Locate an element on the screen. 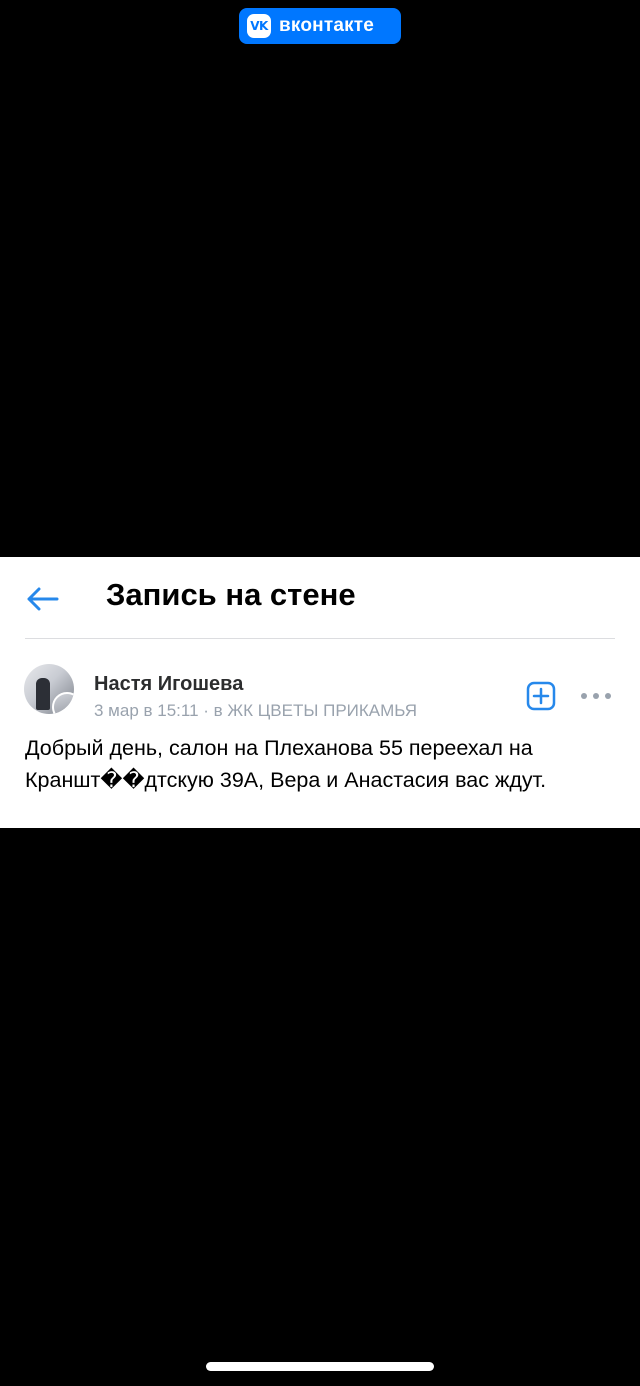 The width and height of the screenshot is (640, 1386). vk-logo-icon: VK is located at coordinates (259, 26).